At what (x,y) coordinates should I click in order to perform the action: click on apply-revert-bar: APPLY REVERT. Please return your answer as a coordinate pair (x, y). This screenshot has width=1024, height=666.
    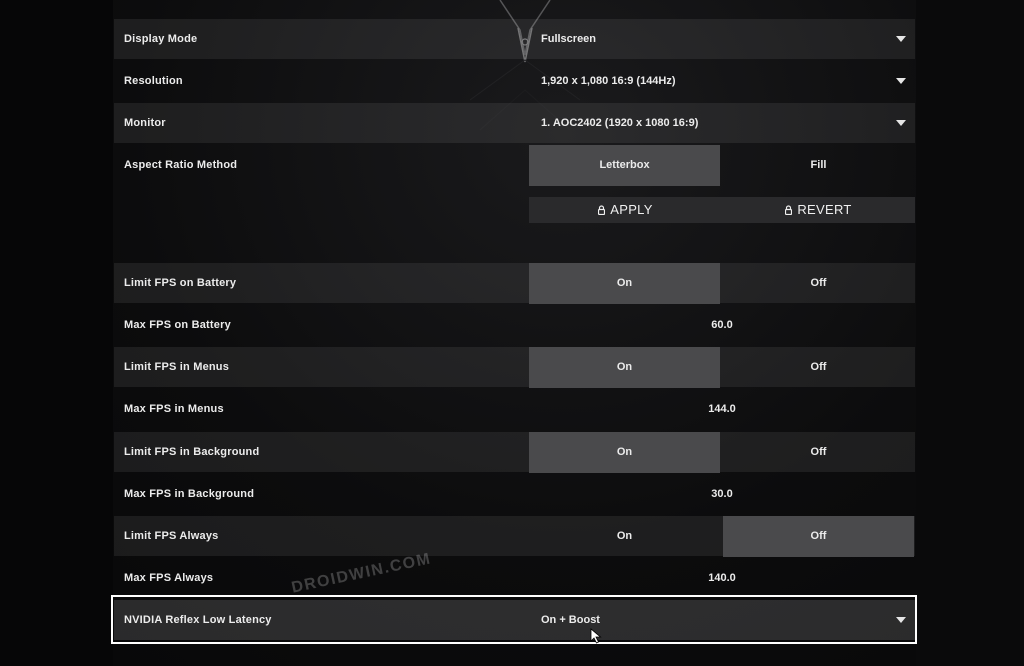
    Looking at the image, I should click on (722, 210).